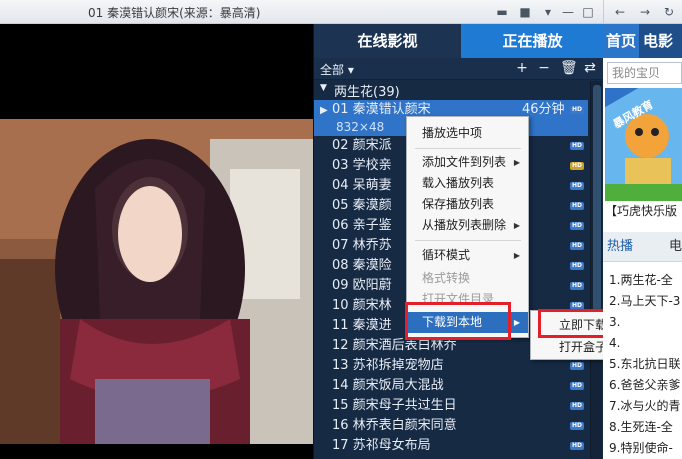 Image resolution: width=682 pixels, height=459 pixels. Describe the element at coordinates (644, 73) in the screenshot. I see `sidebar-search-input: 我的宝贝` at that location.